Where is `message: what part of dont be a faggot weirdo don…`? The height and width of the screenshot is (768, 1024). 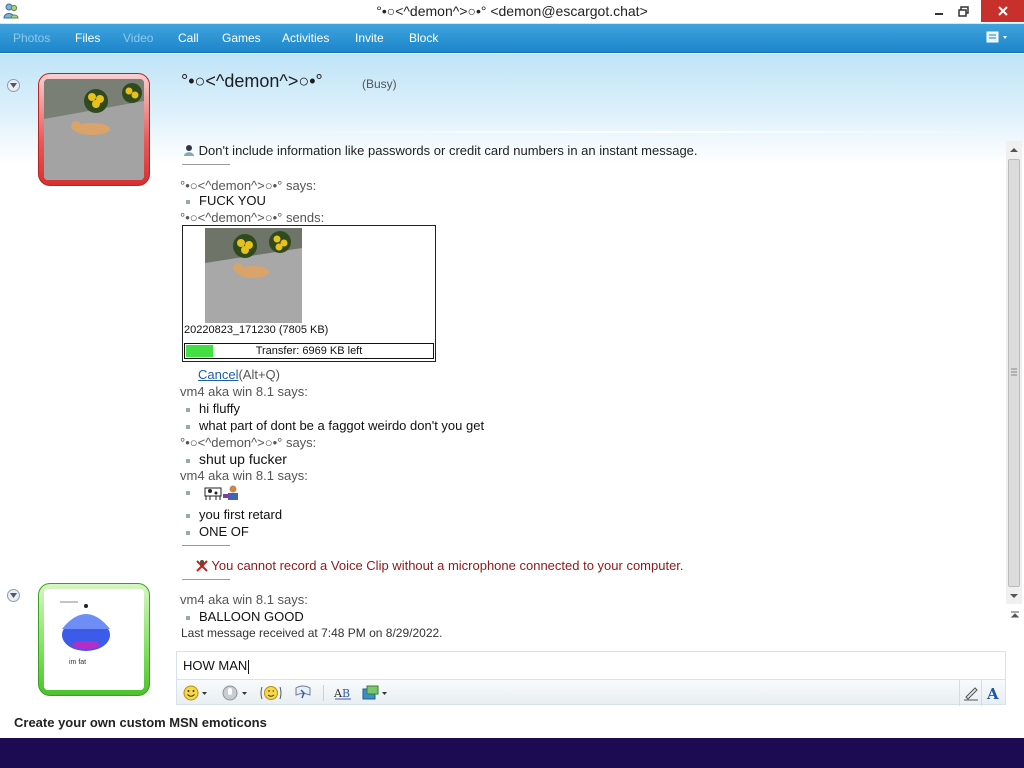 message: what part of dont be a faggot weirdo don… is located at coordinates (335, 425).